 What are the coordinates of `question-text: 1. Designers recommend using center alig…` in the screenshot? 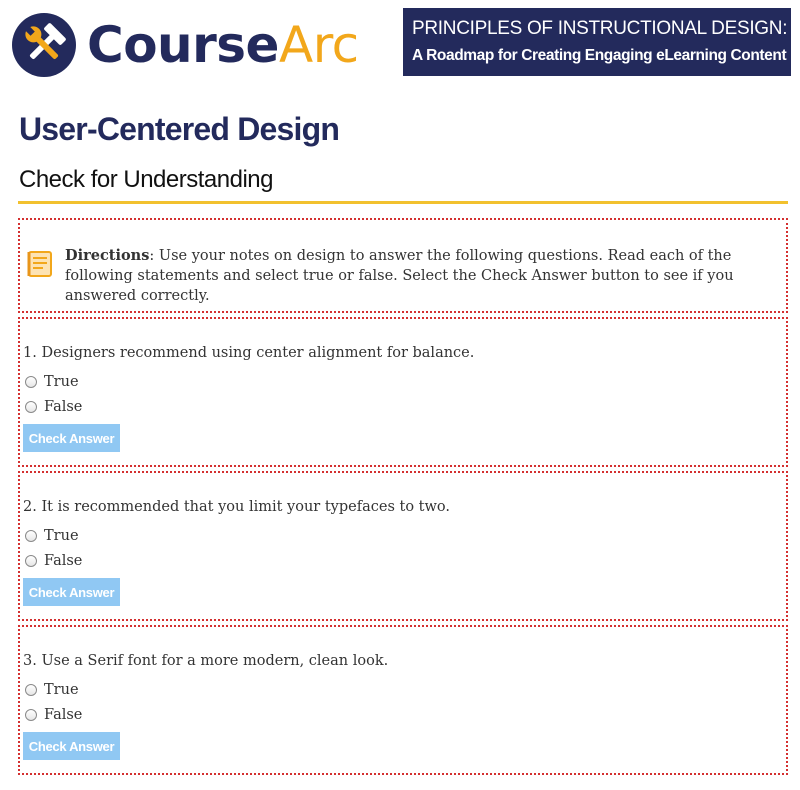 It's located at (249, 353).